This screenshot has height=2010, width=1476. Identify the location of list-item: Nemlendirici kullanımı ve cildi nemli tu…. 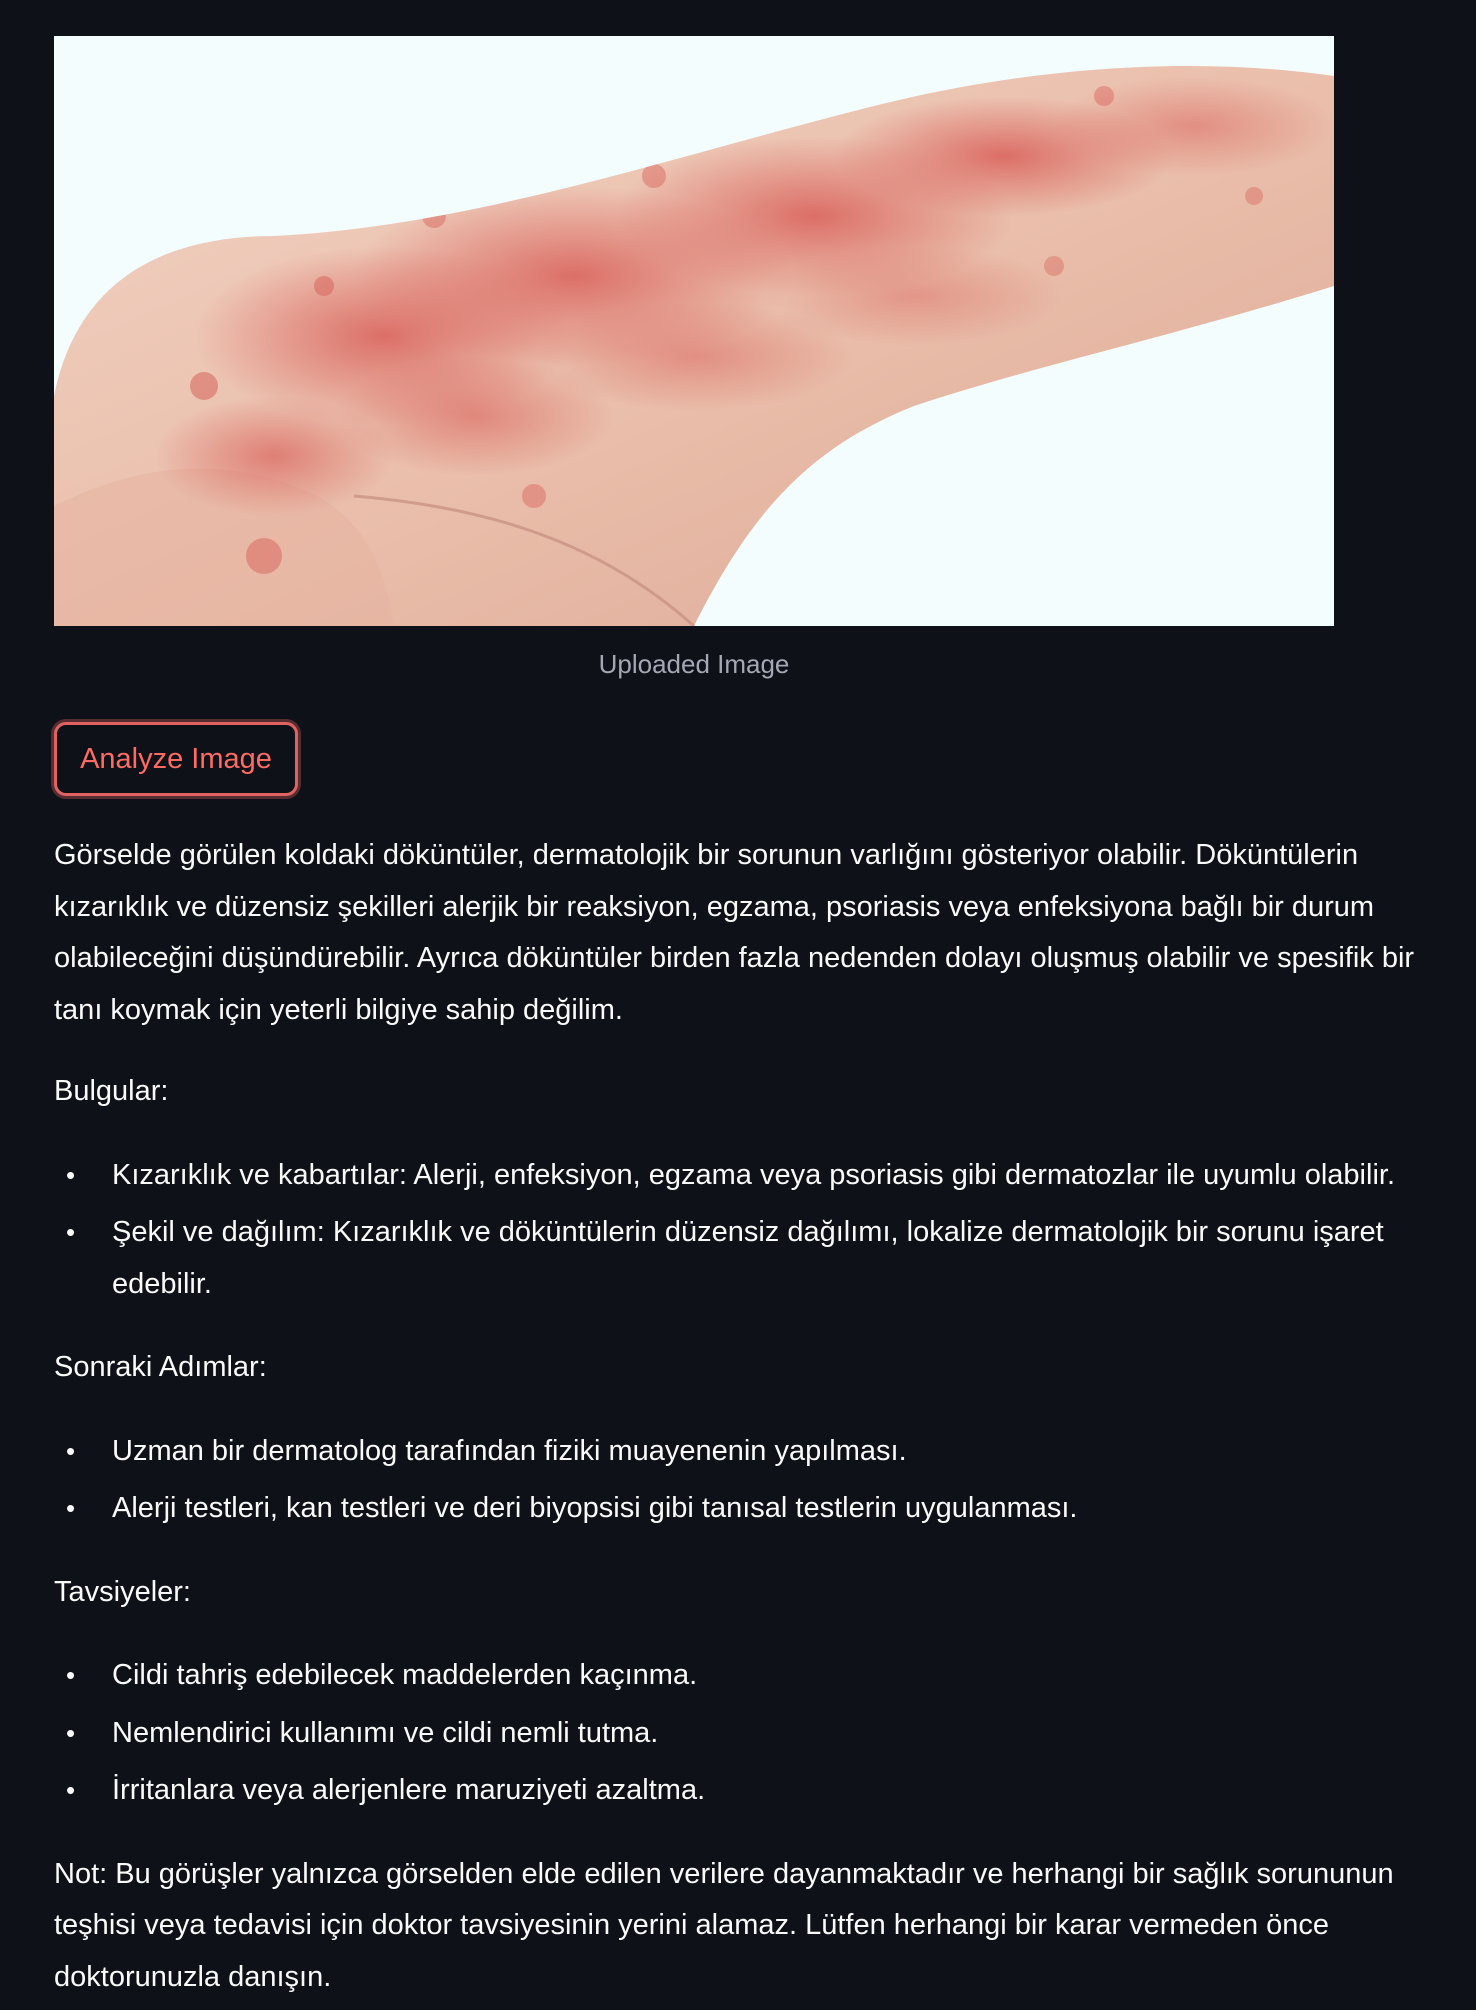
(755, 1734).